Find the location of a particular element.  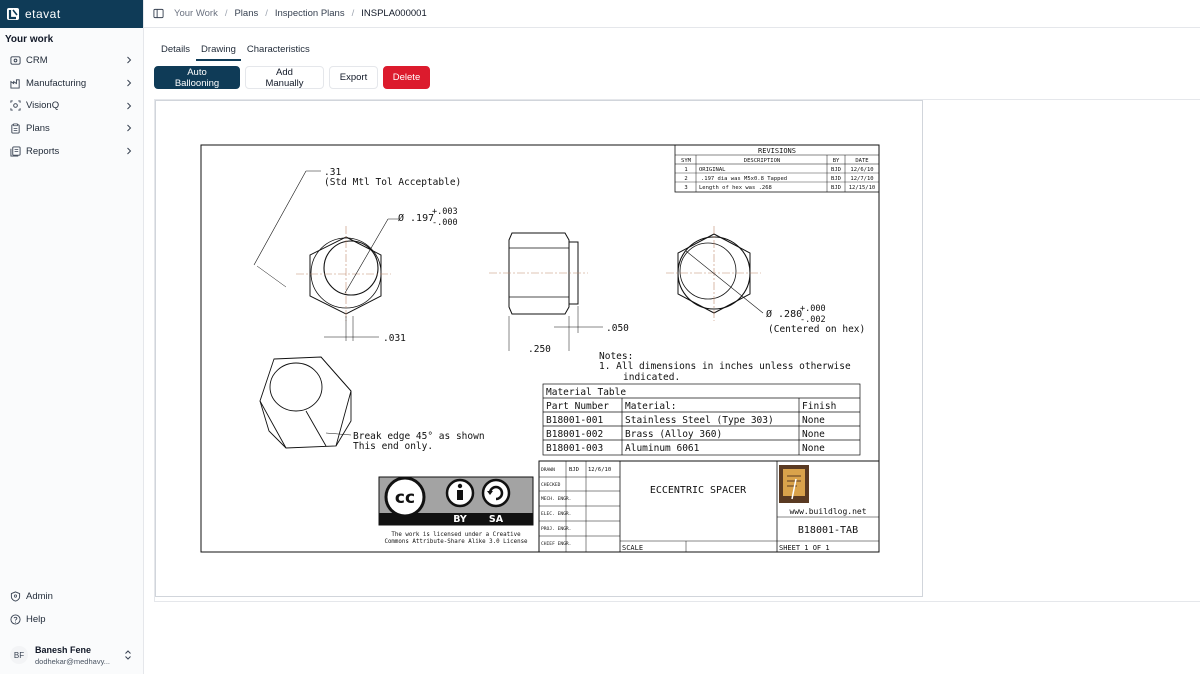

breadcrumb-inspection-plans: Inspection Plans is located at coordinates (310, 13).